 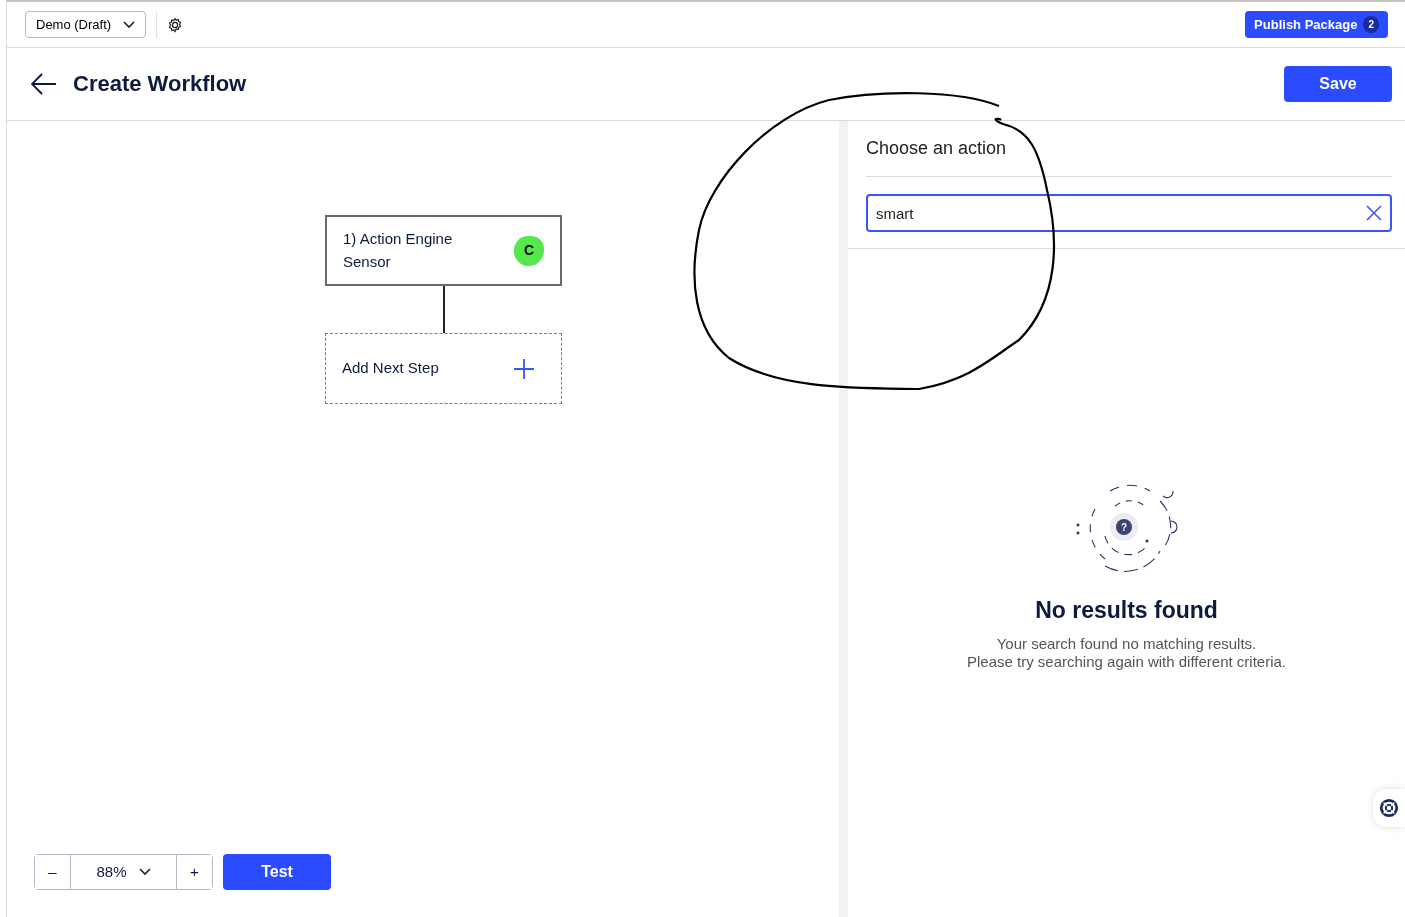 I want to click on search-field: smart, so click(x=1129, y=213).